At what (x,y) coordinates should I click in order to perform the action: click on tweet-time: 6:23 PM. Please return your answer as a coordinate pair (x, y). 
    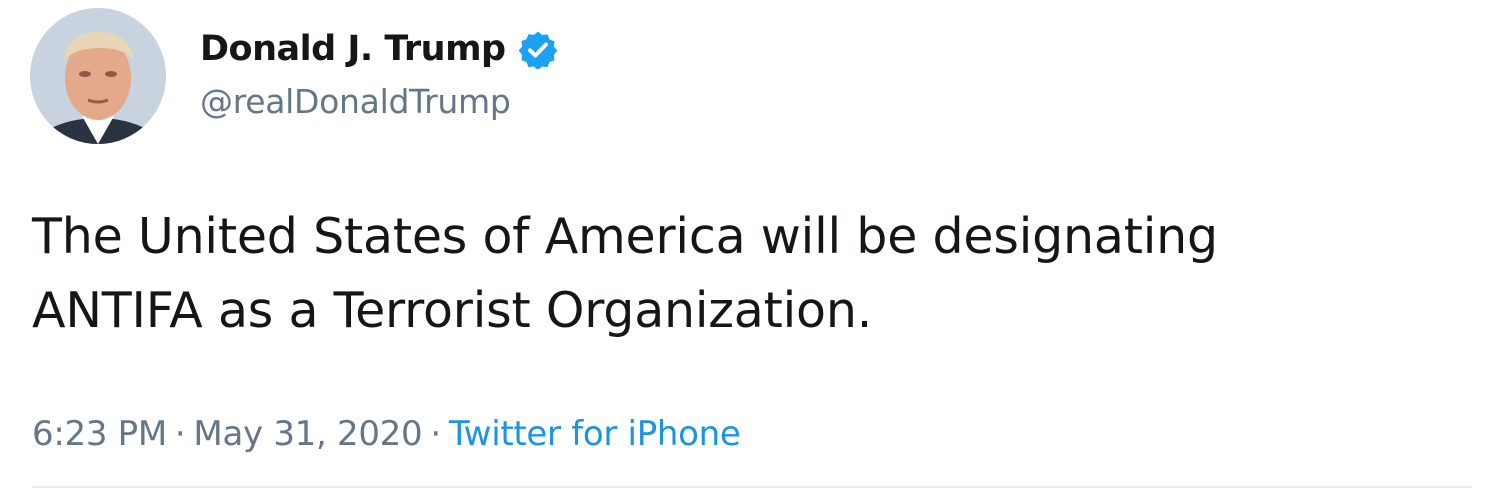
    Looking at the image, I should click on (99, 434).